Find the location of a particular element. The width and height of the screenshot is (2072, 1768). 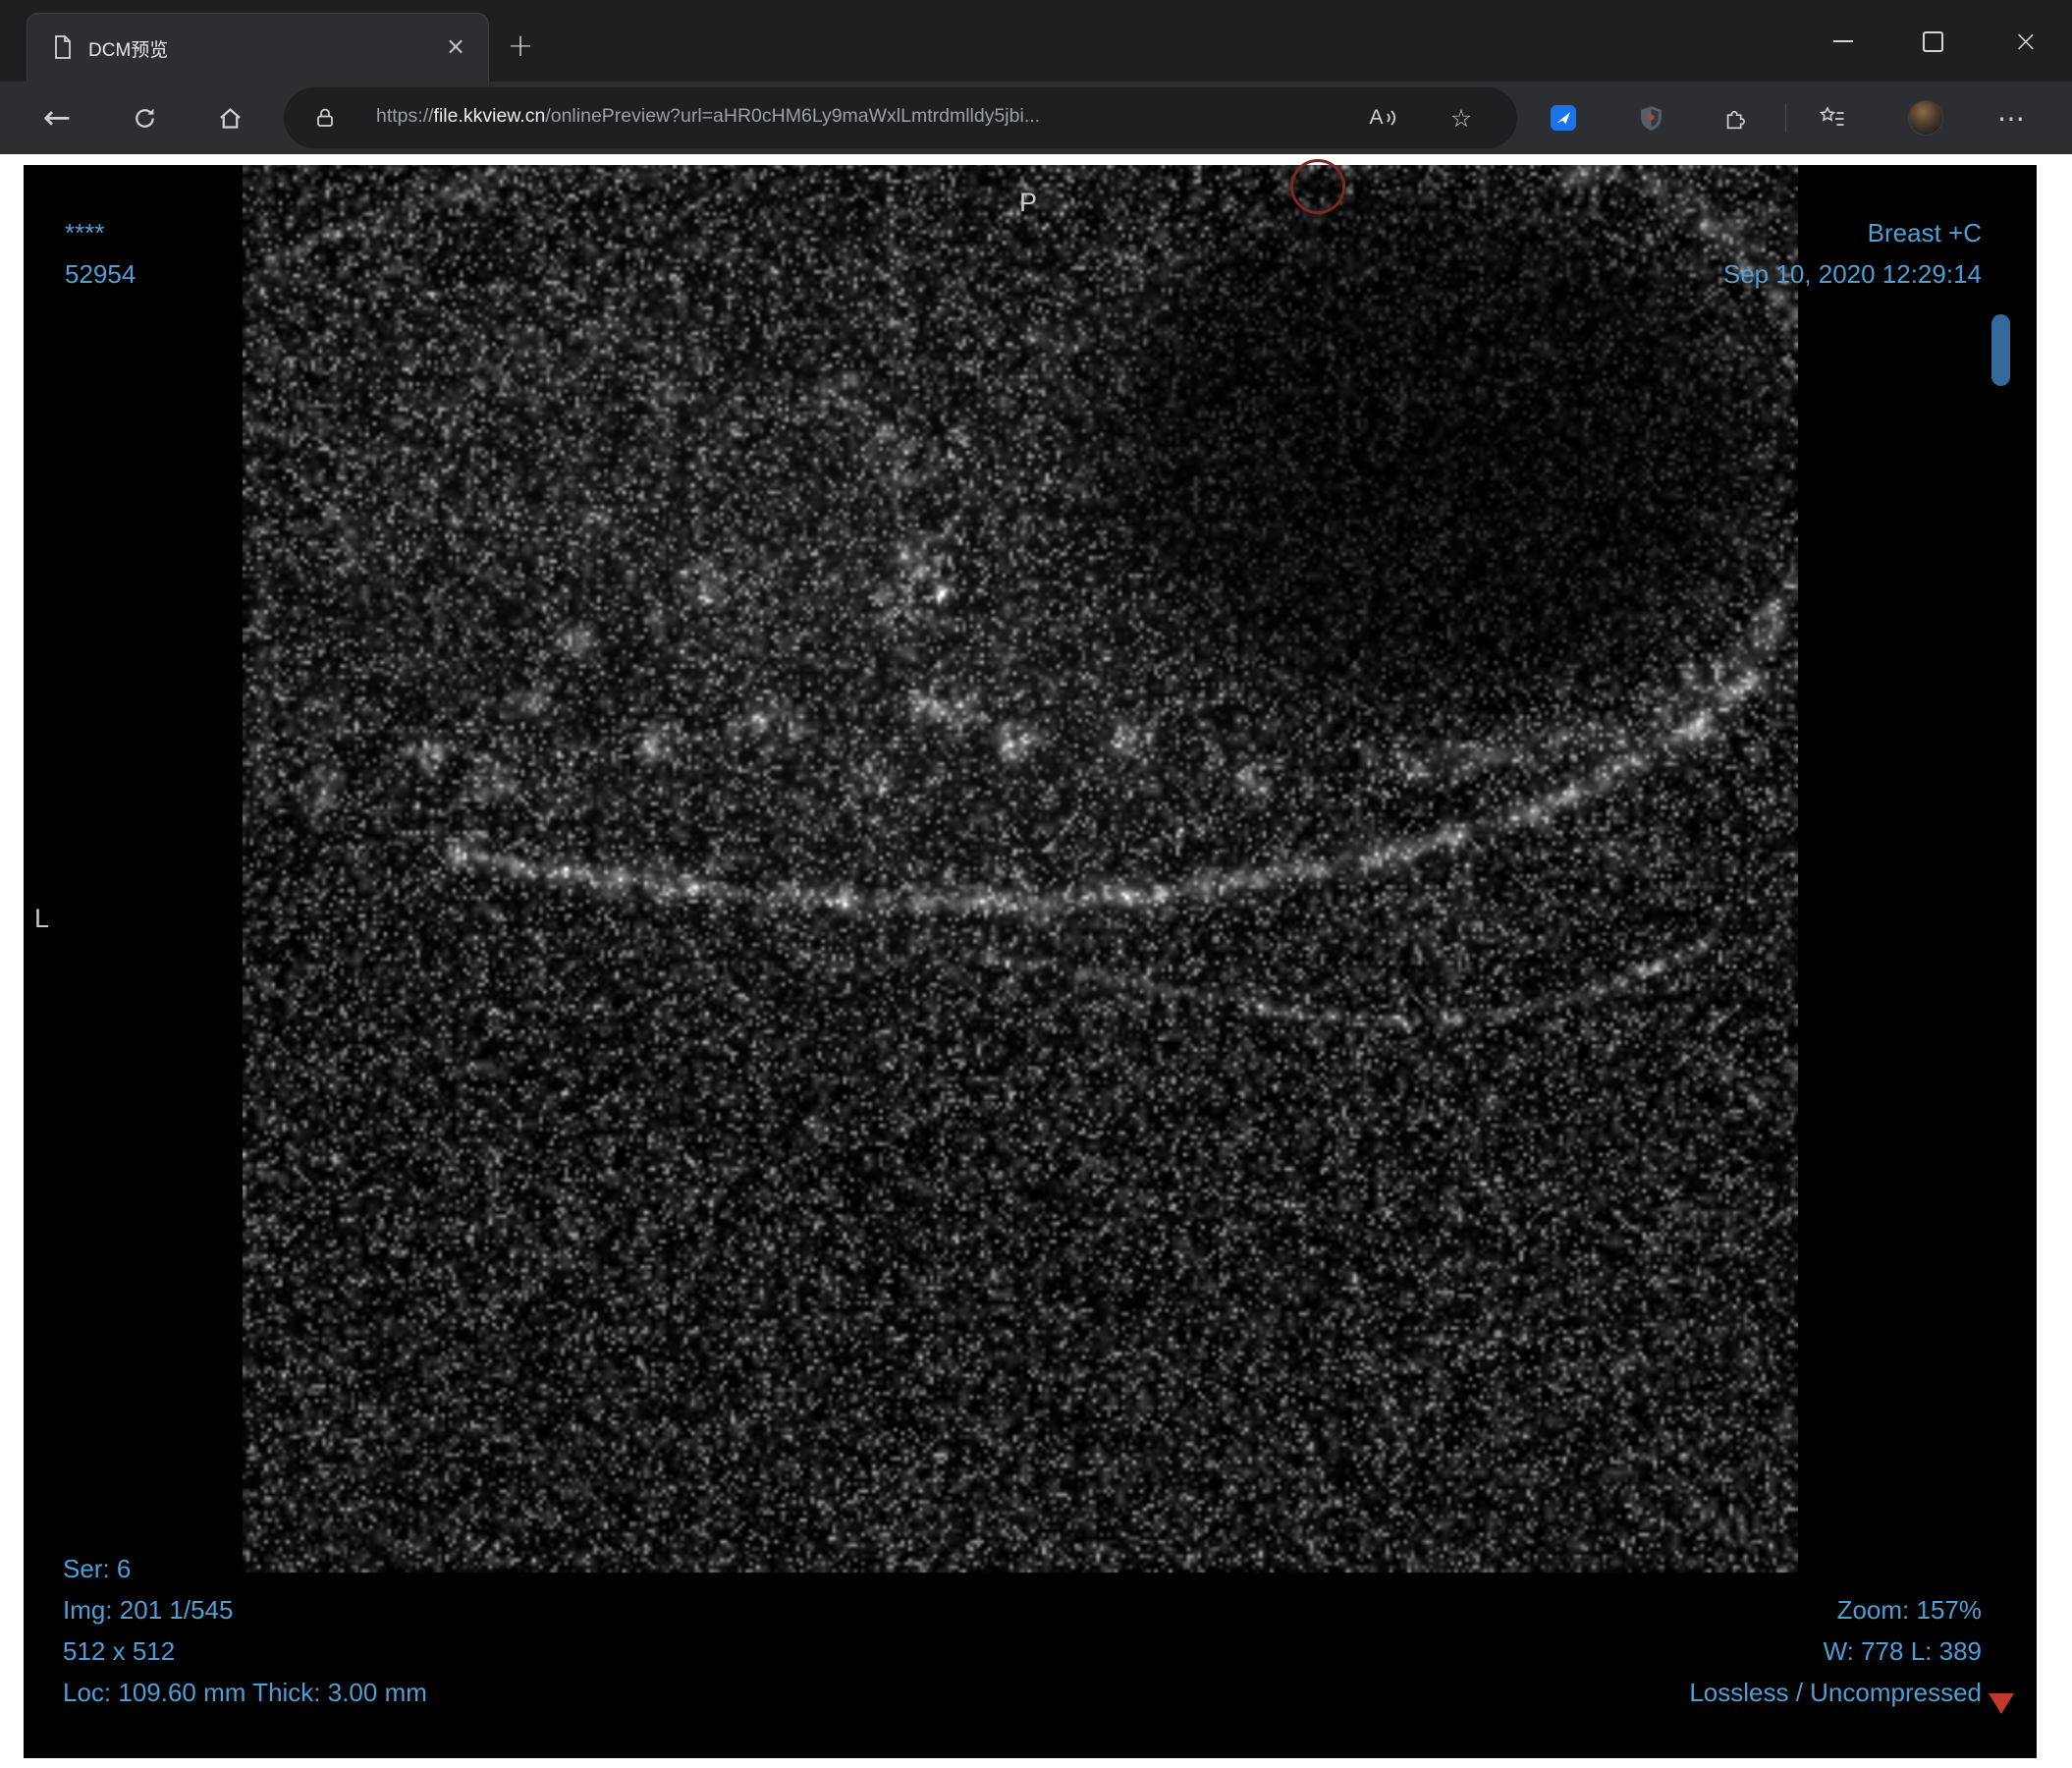

minimize-button is located at coordinates (1843, 41).